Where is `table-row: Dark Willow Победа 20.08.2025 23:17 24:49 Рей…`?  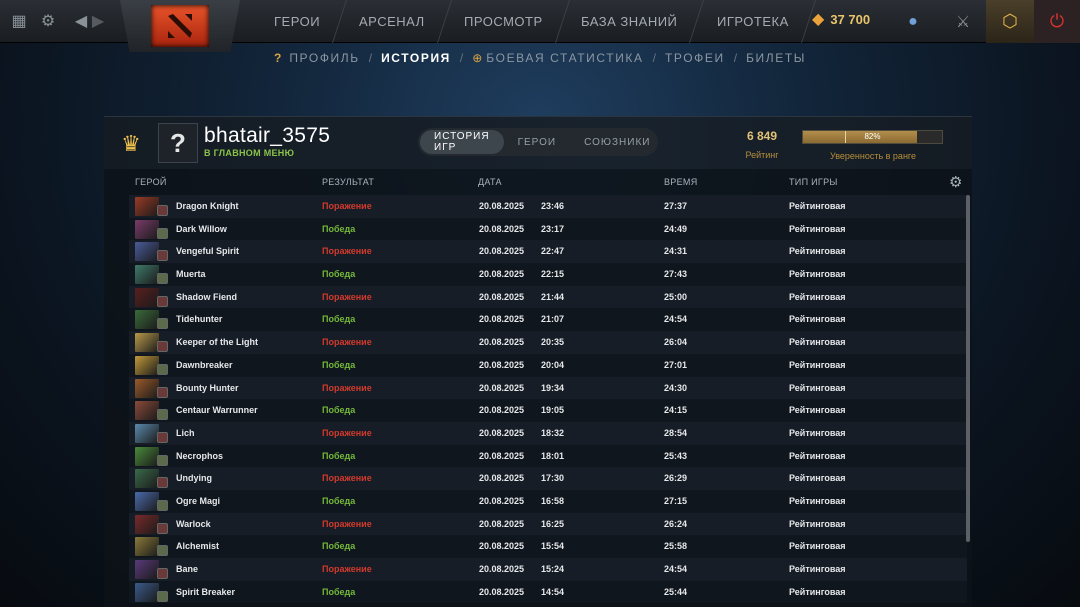 table-row: Dark Willow Победа 20.08.2025 23:17 24:49 Рей… is located at coordinates (548, 229).